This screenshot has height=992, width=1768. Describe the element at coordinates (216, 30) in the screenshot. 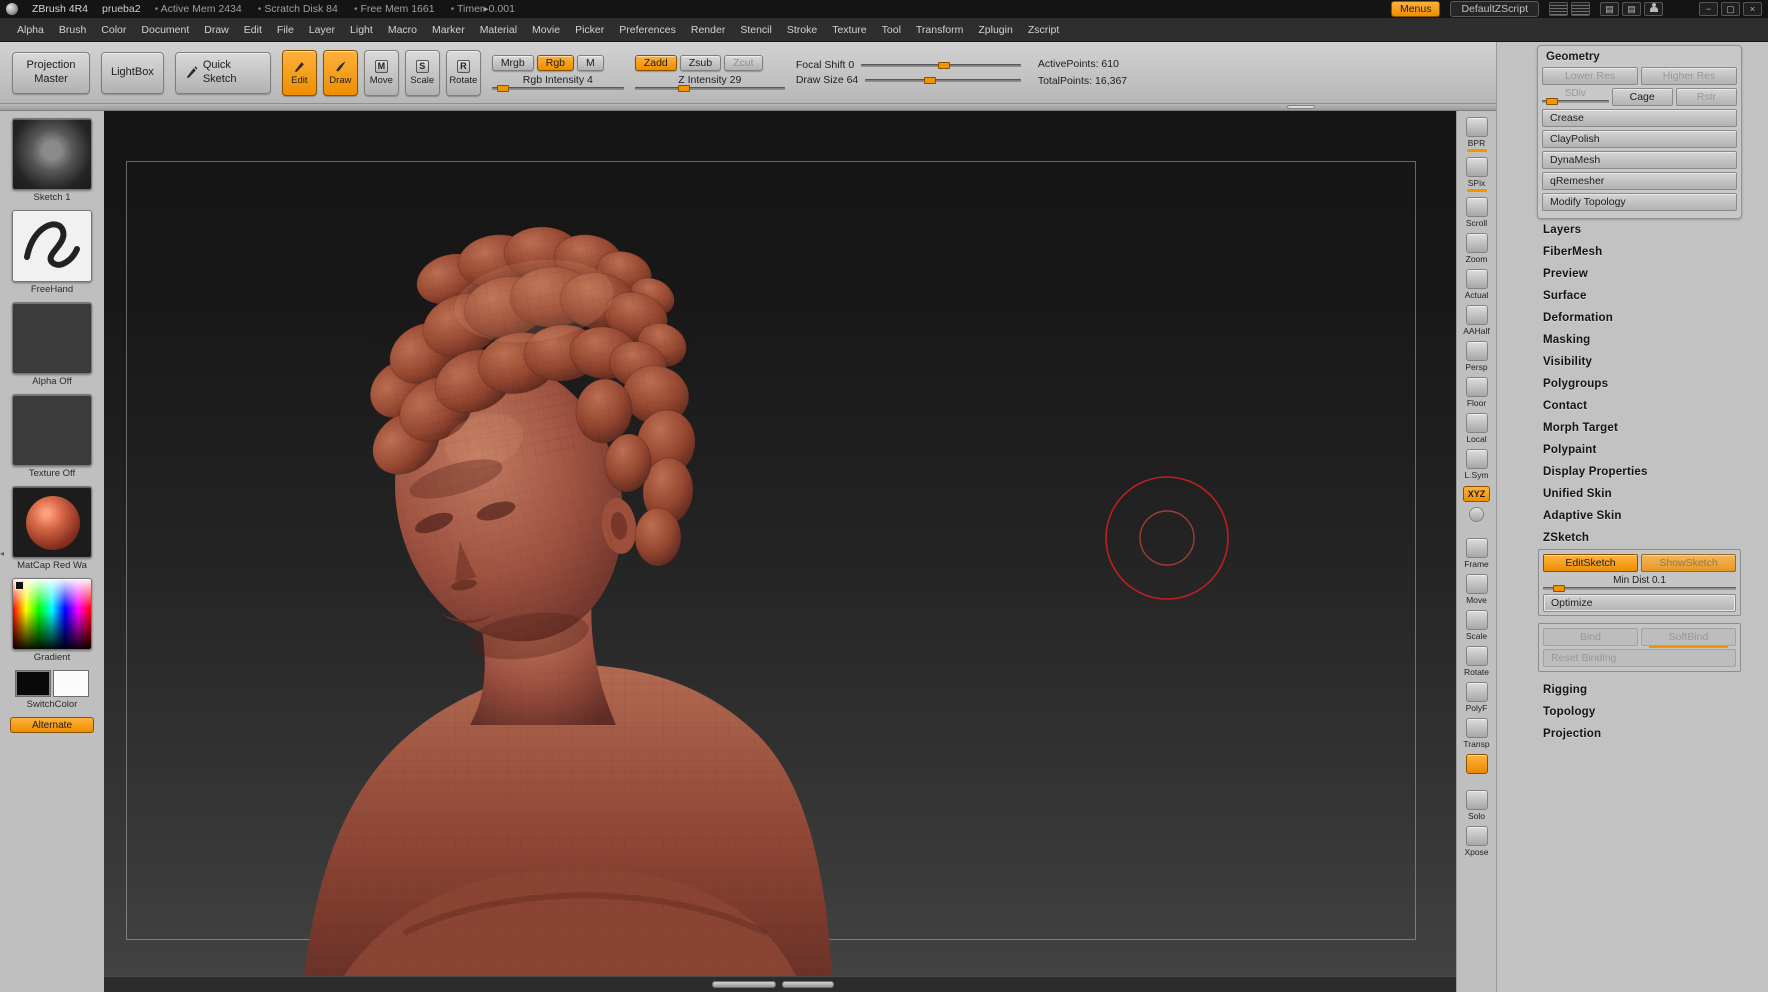

I see `menu-item: Draw` at that location.